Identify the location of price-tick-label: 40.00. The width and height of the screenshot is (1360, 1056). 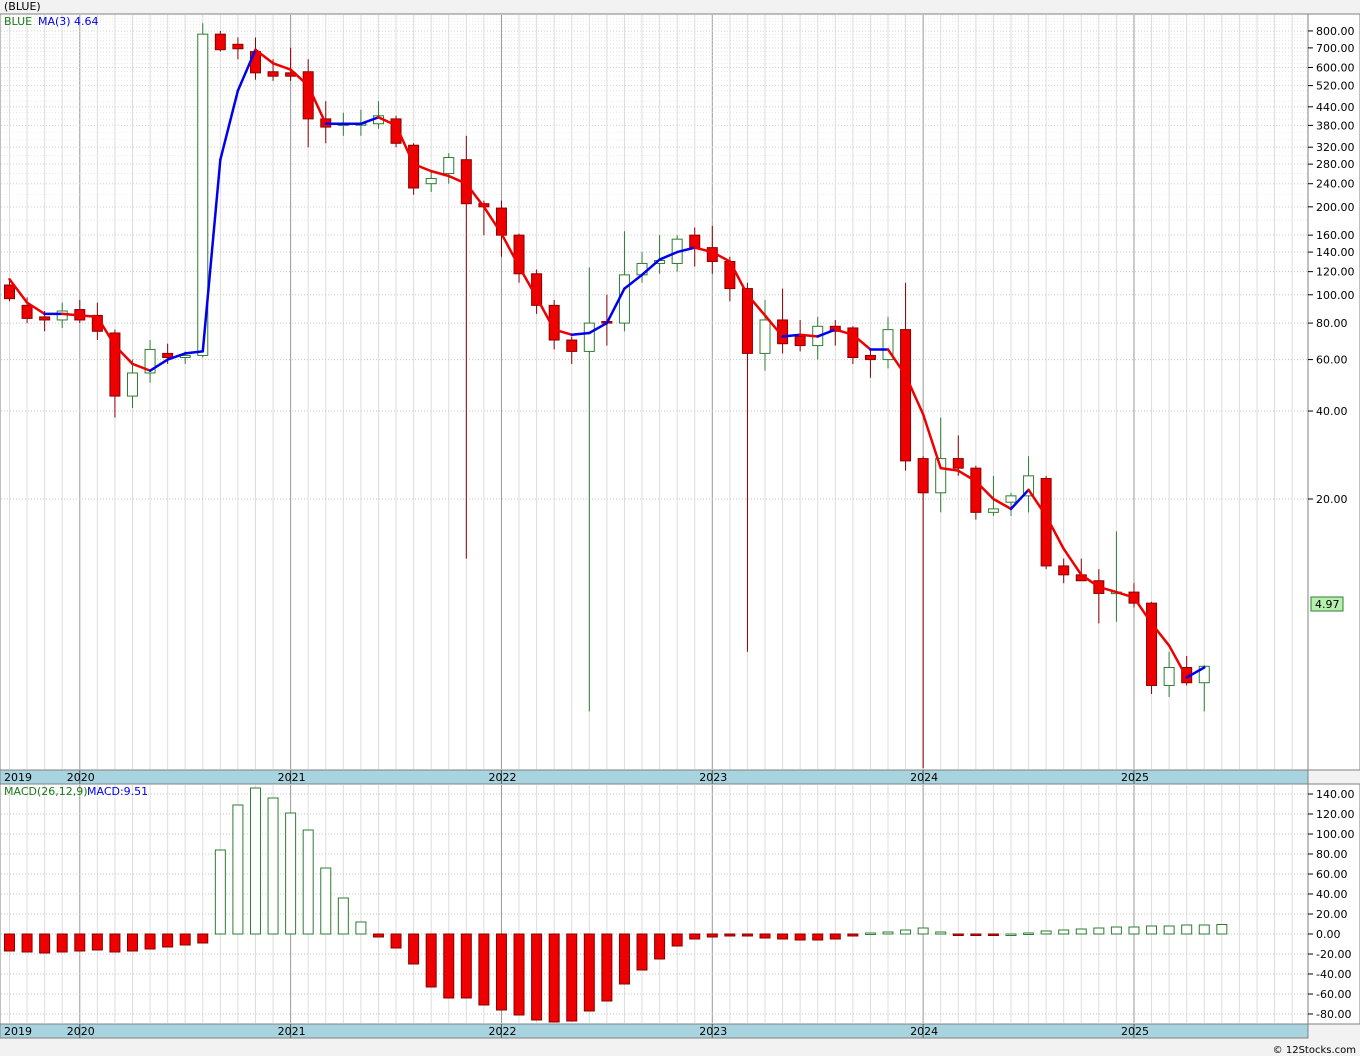
(1332, 411).